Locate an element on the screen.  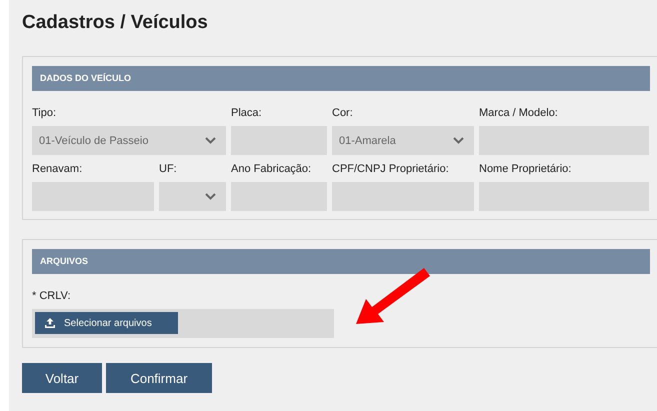
section-header: ARQUIVOS is located at coordinates (341, 261).